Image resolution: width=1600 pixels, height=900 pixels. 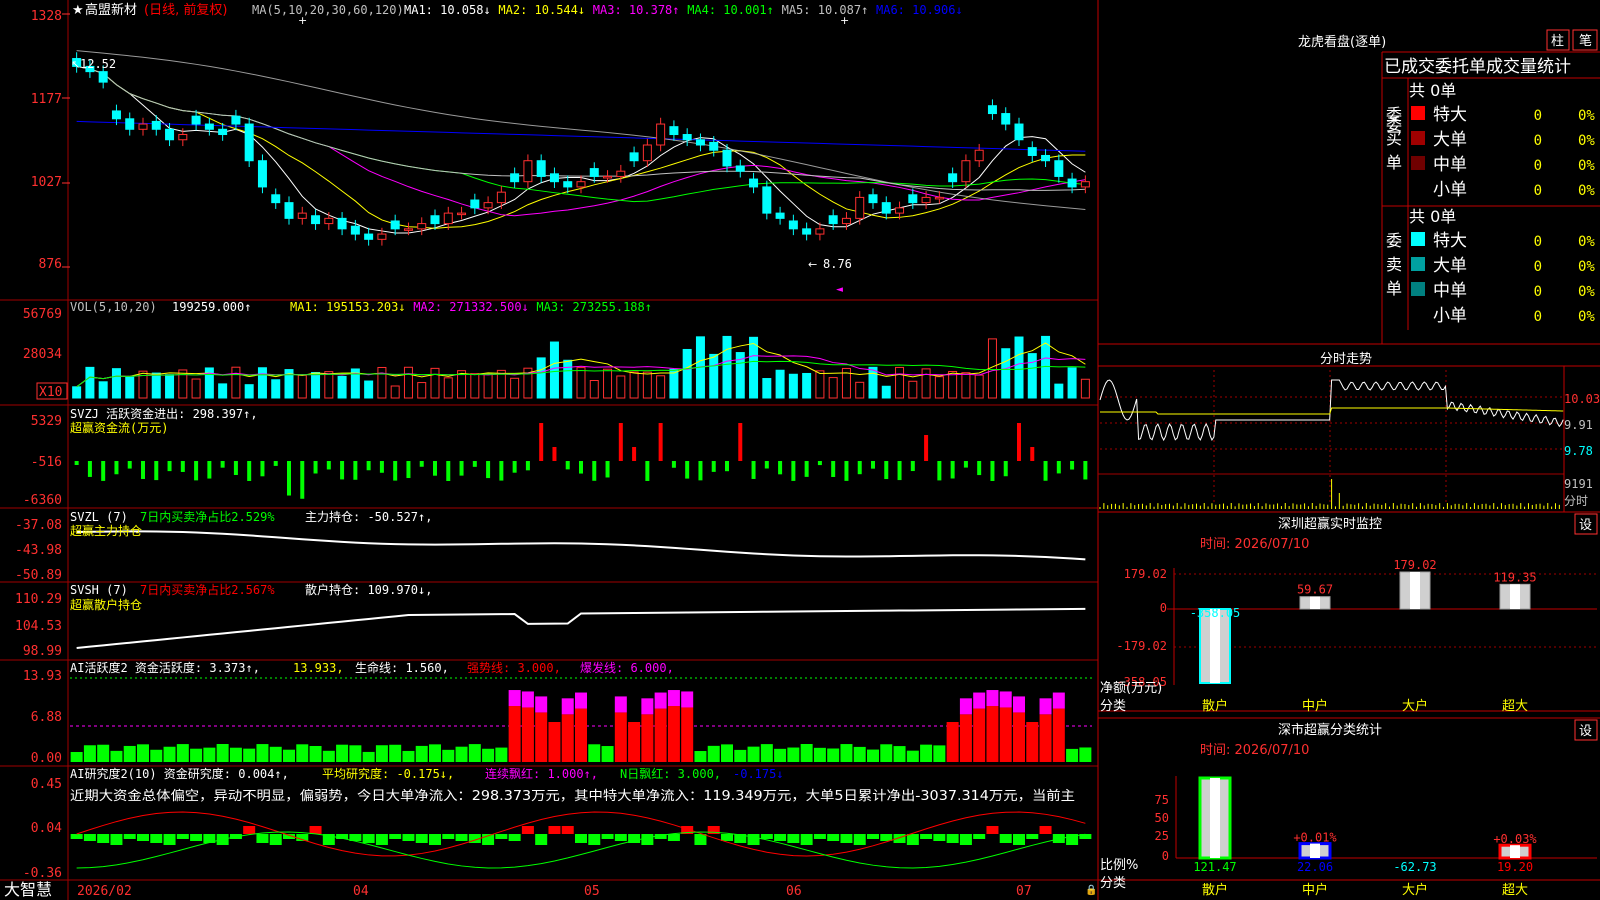 What do you see at coordinates (1091, 890) in the screenshot?
I see `lock-icon: 🔒` at bounding box center [1091, 890].